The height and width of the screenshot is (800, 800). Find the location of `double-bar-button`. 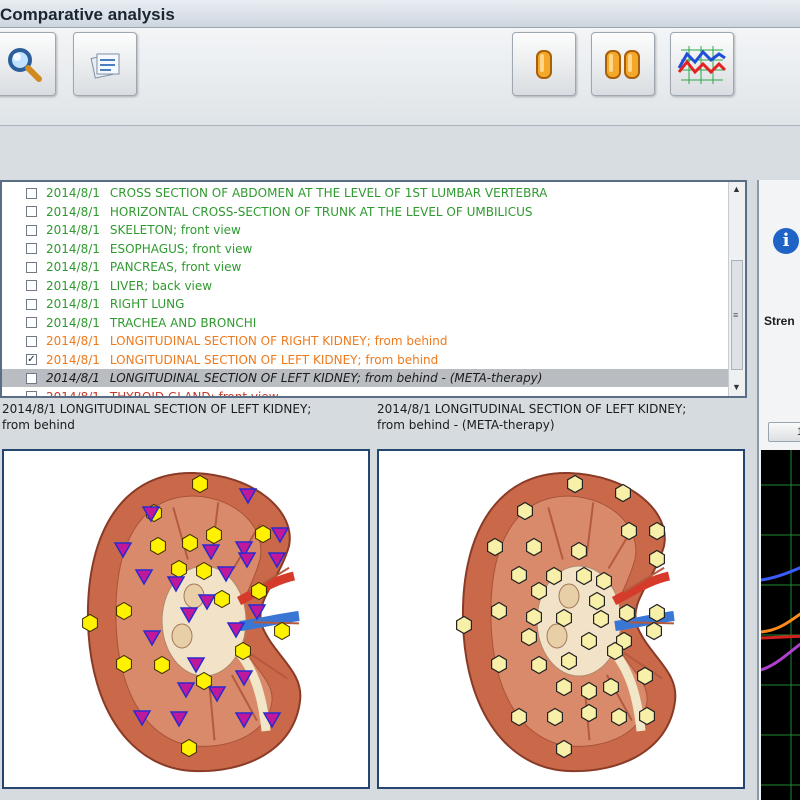

double-bar-button is located at coordinates (623, 64).